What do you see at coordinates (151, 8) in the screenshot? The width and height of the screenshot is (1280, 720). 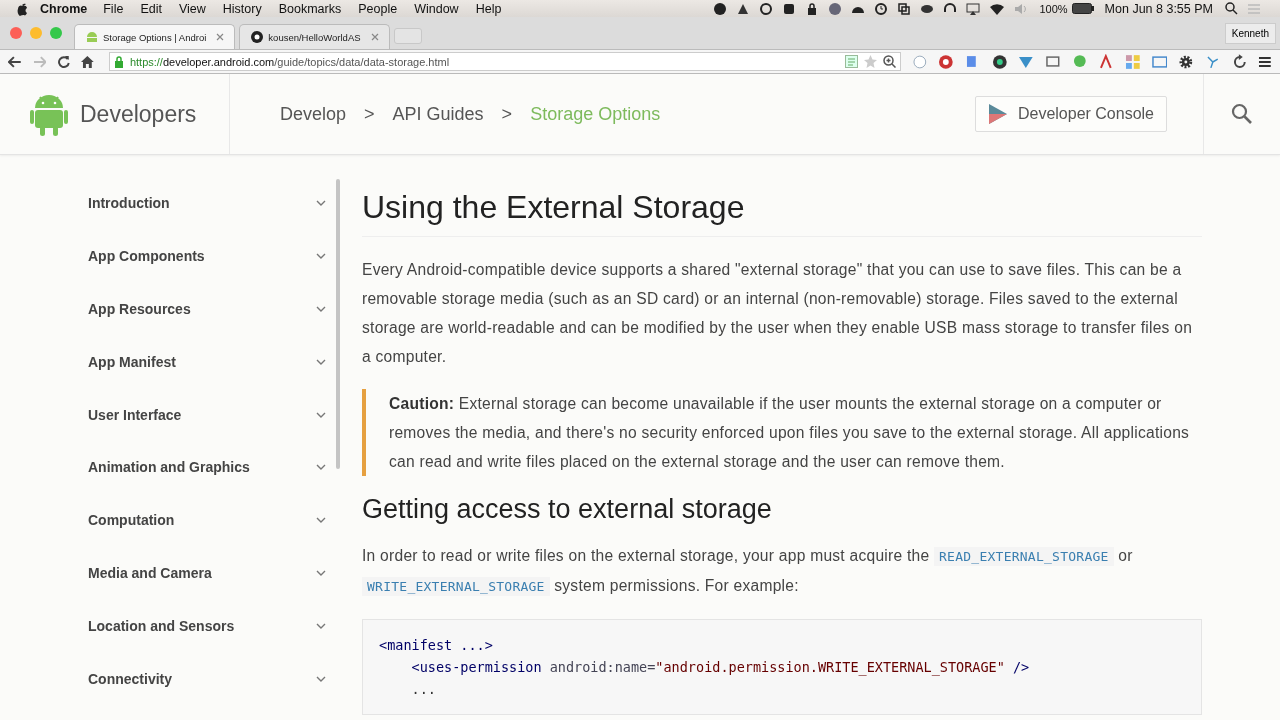 I see `menu-item: Edit` at bounding box center [151, 8].